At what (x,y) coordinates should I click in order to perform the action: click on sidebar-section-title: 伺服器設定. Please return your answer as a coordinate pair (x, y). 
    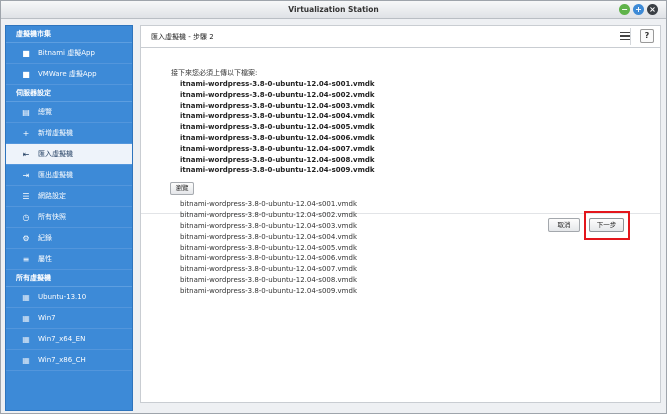
    Looking at the image, I should click on (69, 93).